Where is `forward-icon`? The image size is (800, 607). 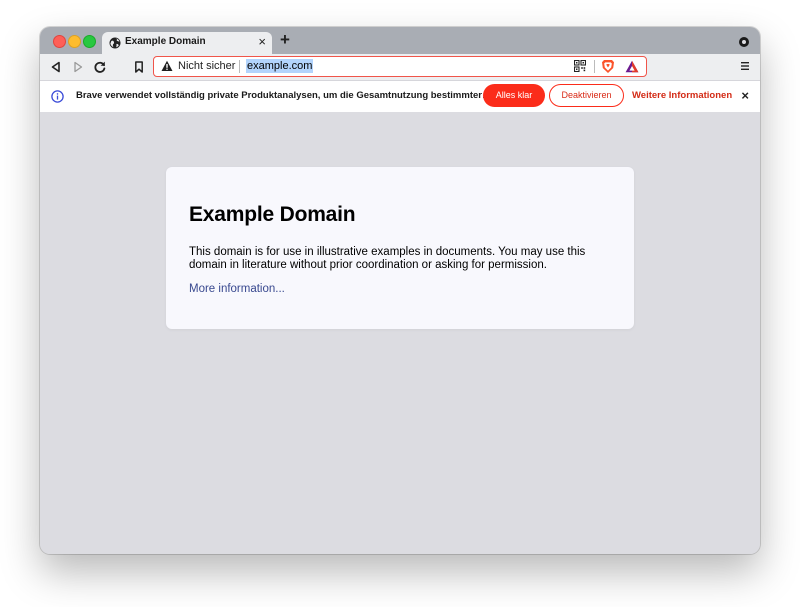 forward-icon is located at coordinates (78, 67).